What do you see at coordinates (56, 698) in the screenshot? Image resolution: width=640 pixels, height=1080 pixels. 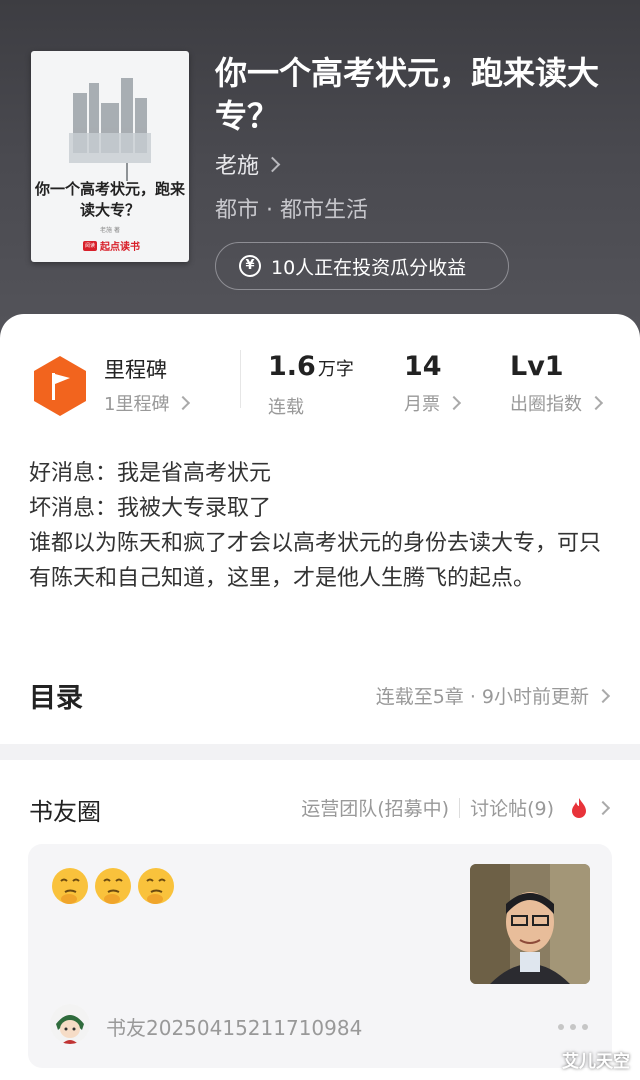 I see `toc-title: 目录` at bounding box center [56, 698].